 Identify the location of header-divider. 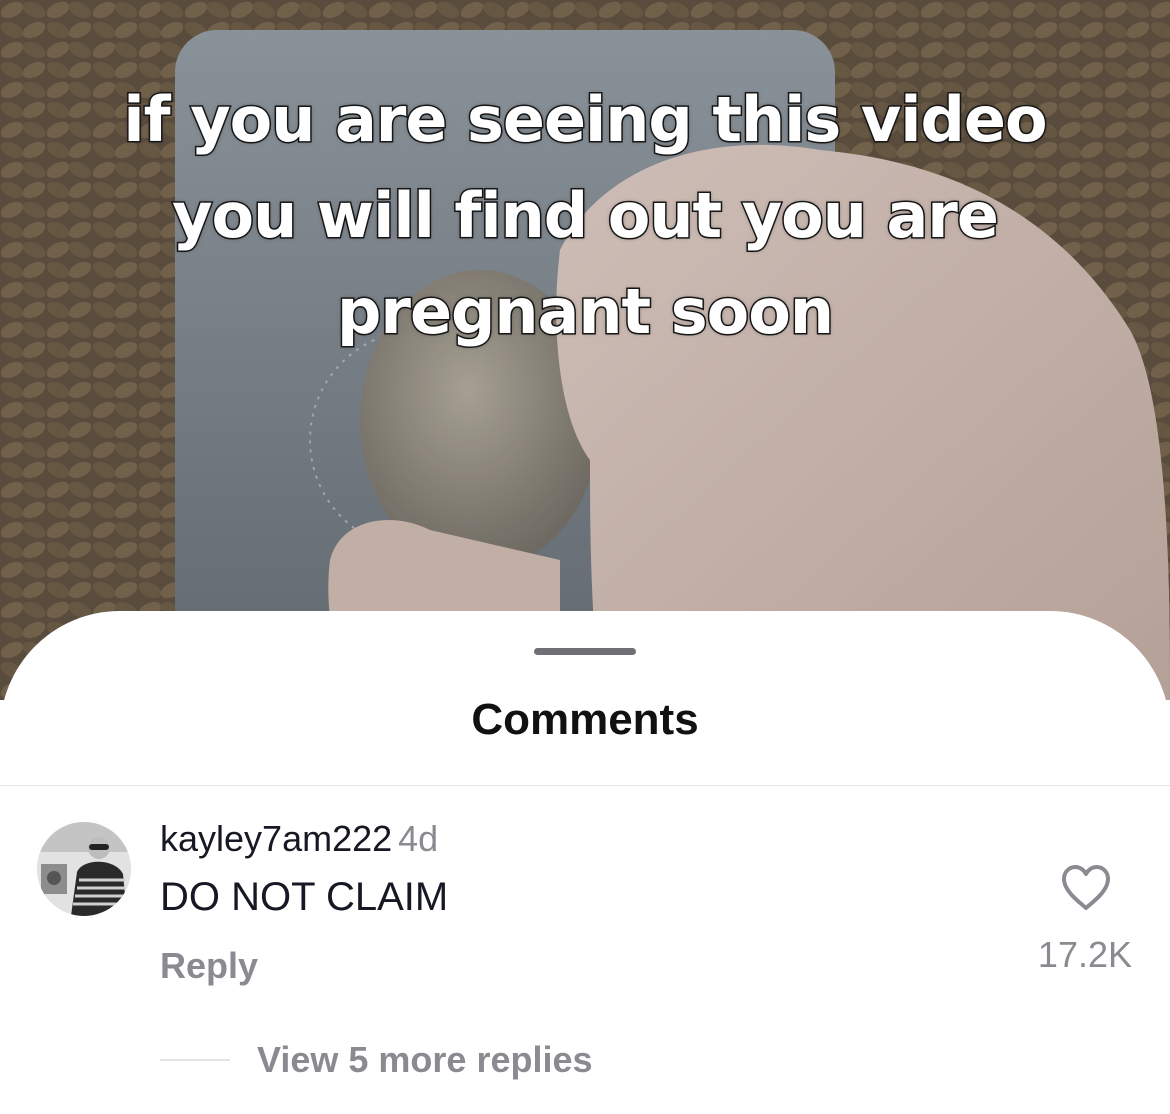
(585, 785).